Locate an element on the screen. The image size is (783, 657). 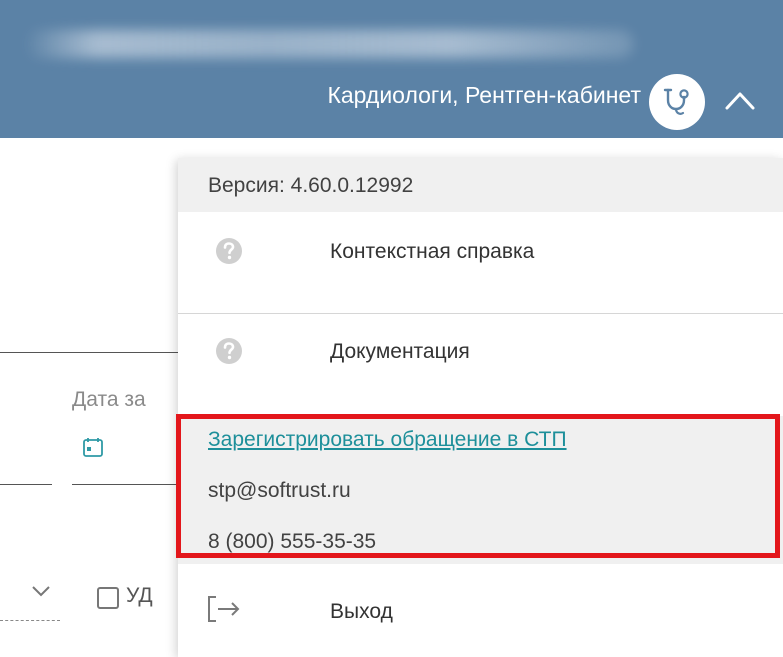
ud-checkbox is located at coordinates (108, 598).